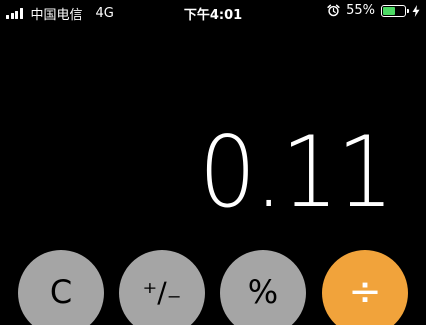 The width and height of the screenshot is (426, 325). I want to click on signal-icon, so click(14, 13).